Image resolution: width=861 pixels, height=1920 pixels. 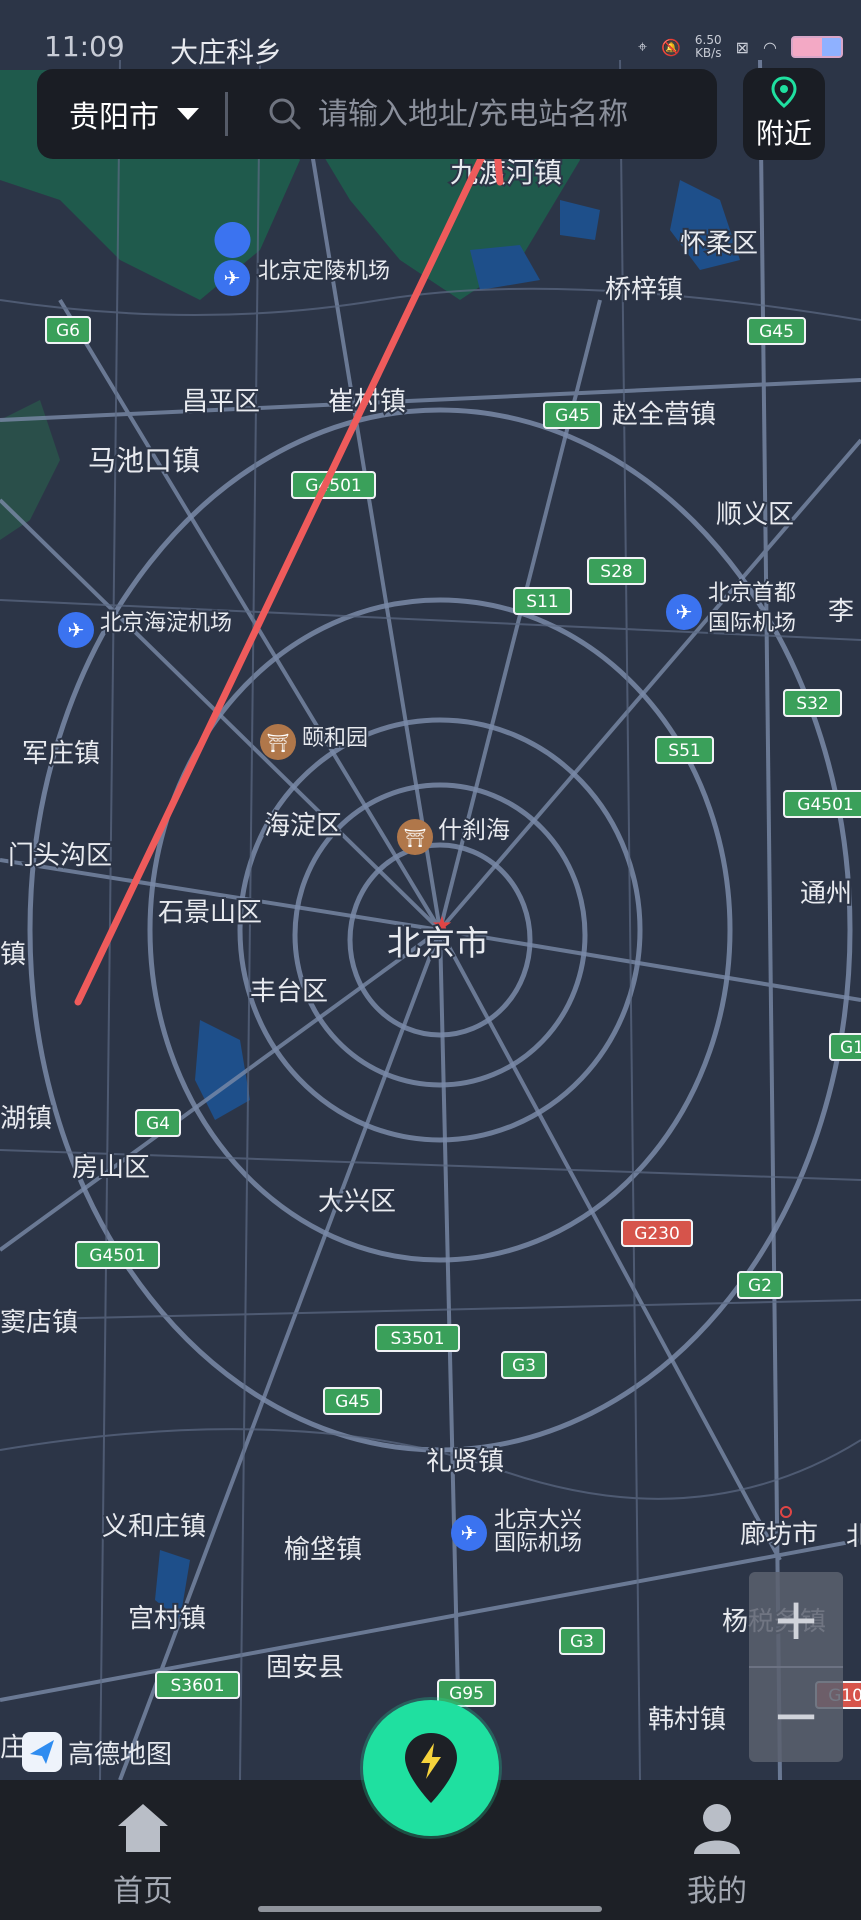 What do you see at coordinates (784, 114) in the screenshot?
I see `nearby-button: 附近` at bounding box center [784, 114].